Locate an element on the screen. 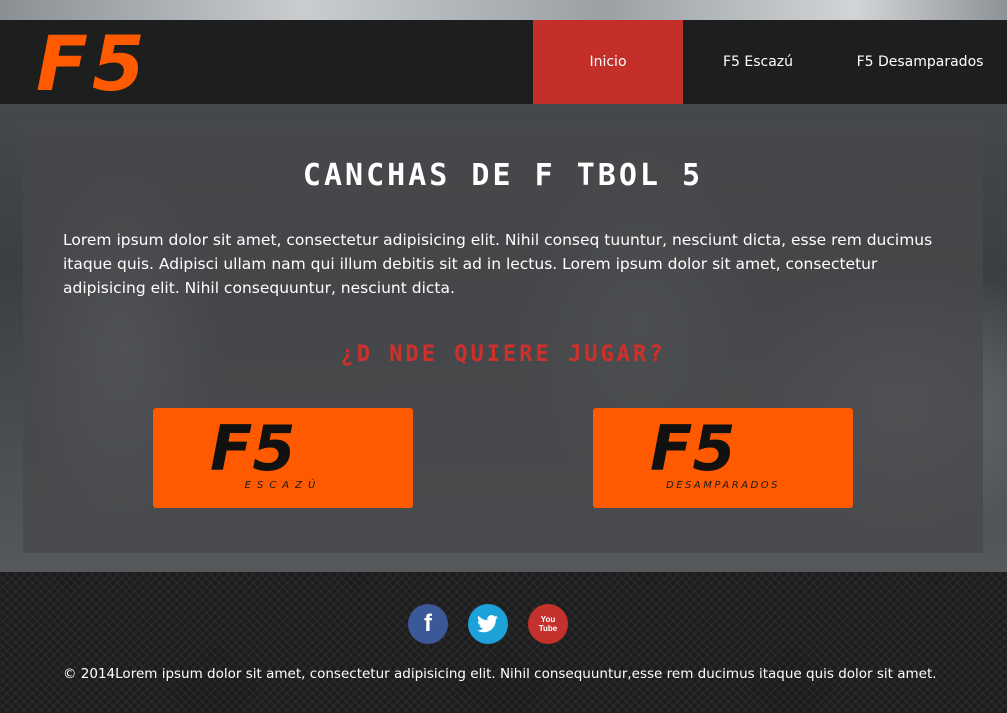  venue-escazu-logo: F5 is located at coordinates (253, 450).